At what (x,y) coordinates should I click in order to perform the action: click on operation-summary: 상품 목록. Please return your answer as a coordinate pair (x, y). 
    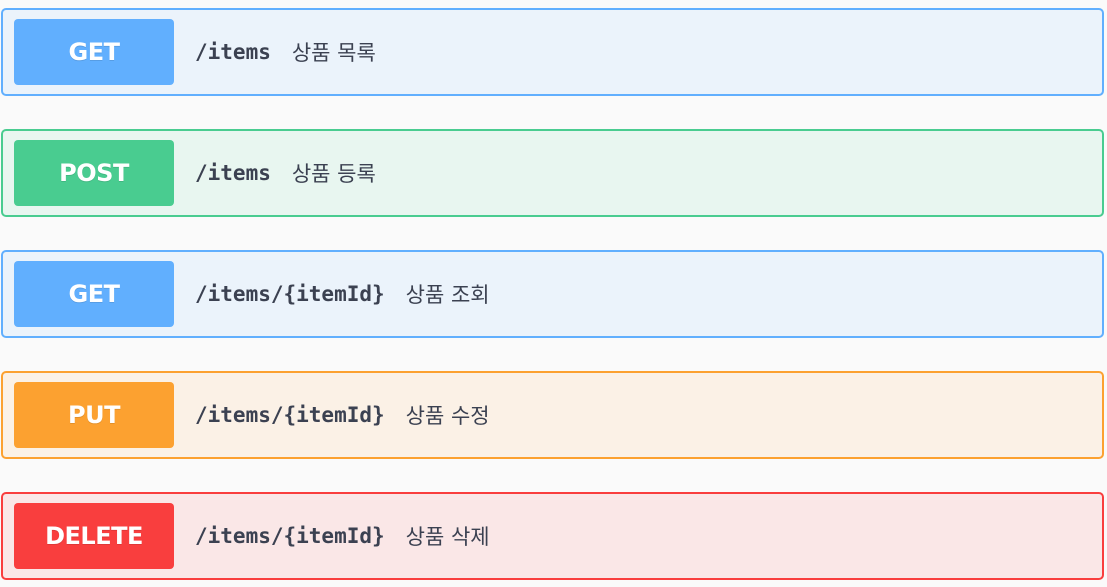
    Looking at the image, I should click on (333, 53).